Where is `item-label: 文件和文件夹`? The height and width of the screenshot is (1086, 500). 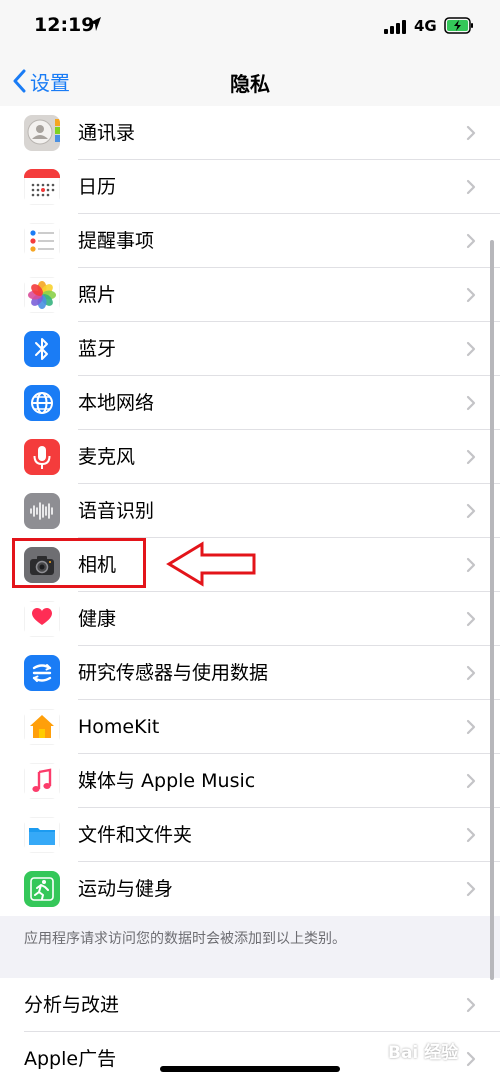
item-label: 文件和文件夹 is located at coordinates (135, 835).